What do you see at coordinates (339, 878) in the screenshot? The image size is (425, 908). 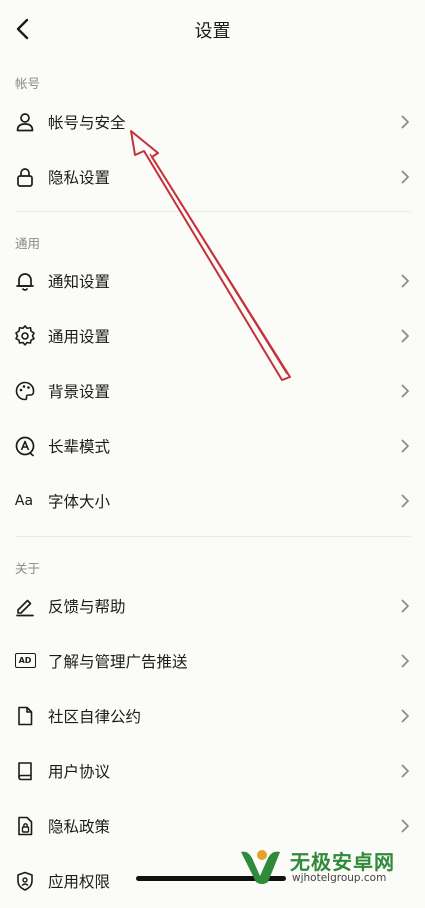 I see `watermark-url: wjhotelgroup.com` at bounding box center [339, 878].